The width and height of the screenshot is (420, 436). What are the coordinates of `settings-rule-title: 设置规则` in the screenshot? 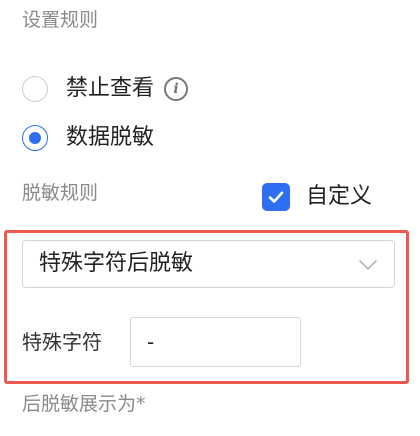 It's located at (60, 20).